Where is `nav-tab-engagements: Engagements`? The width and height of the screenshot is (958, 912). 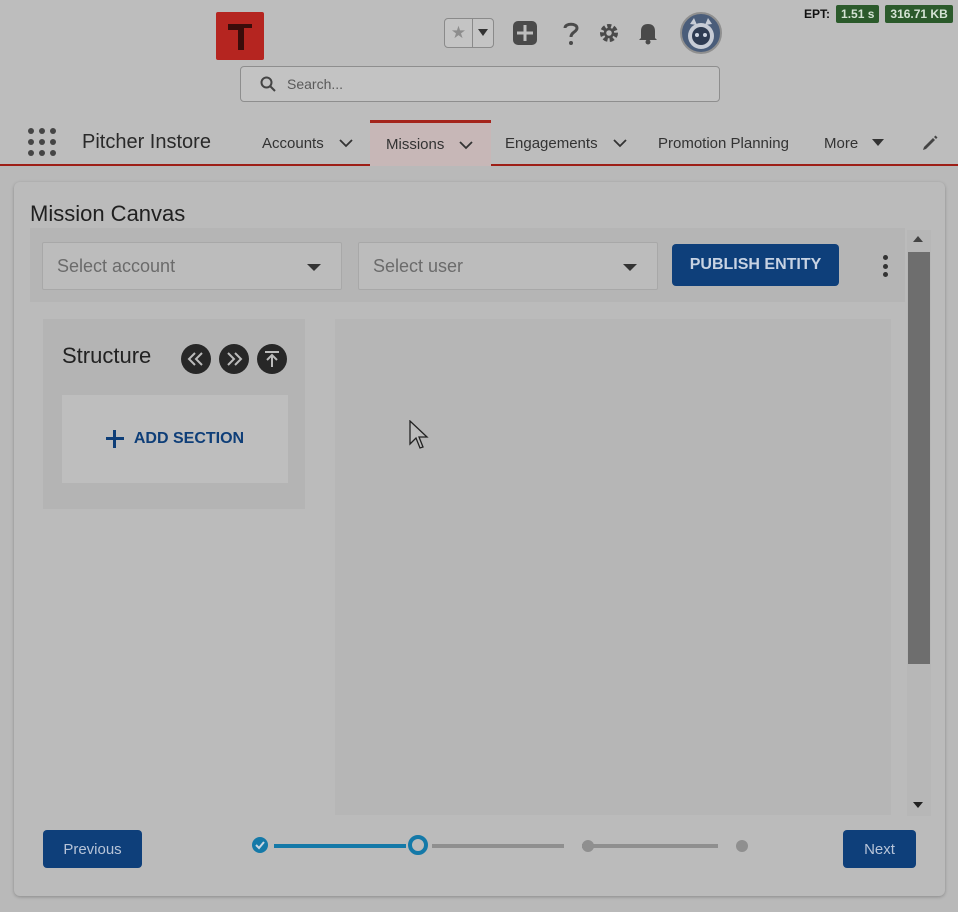
nav-tab-engagements: Engagements is located at coordinates (566, 143).